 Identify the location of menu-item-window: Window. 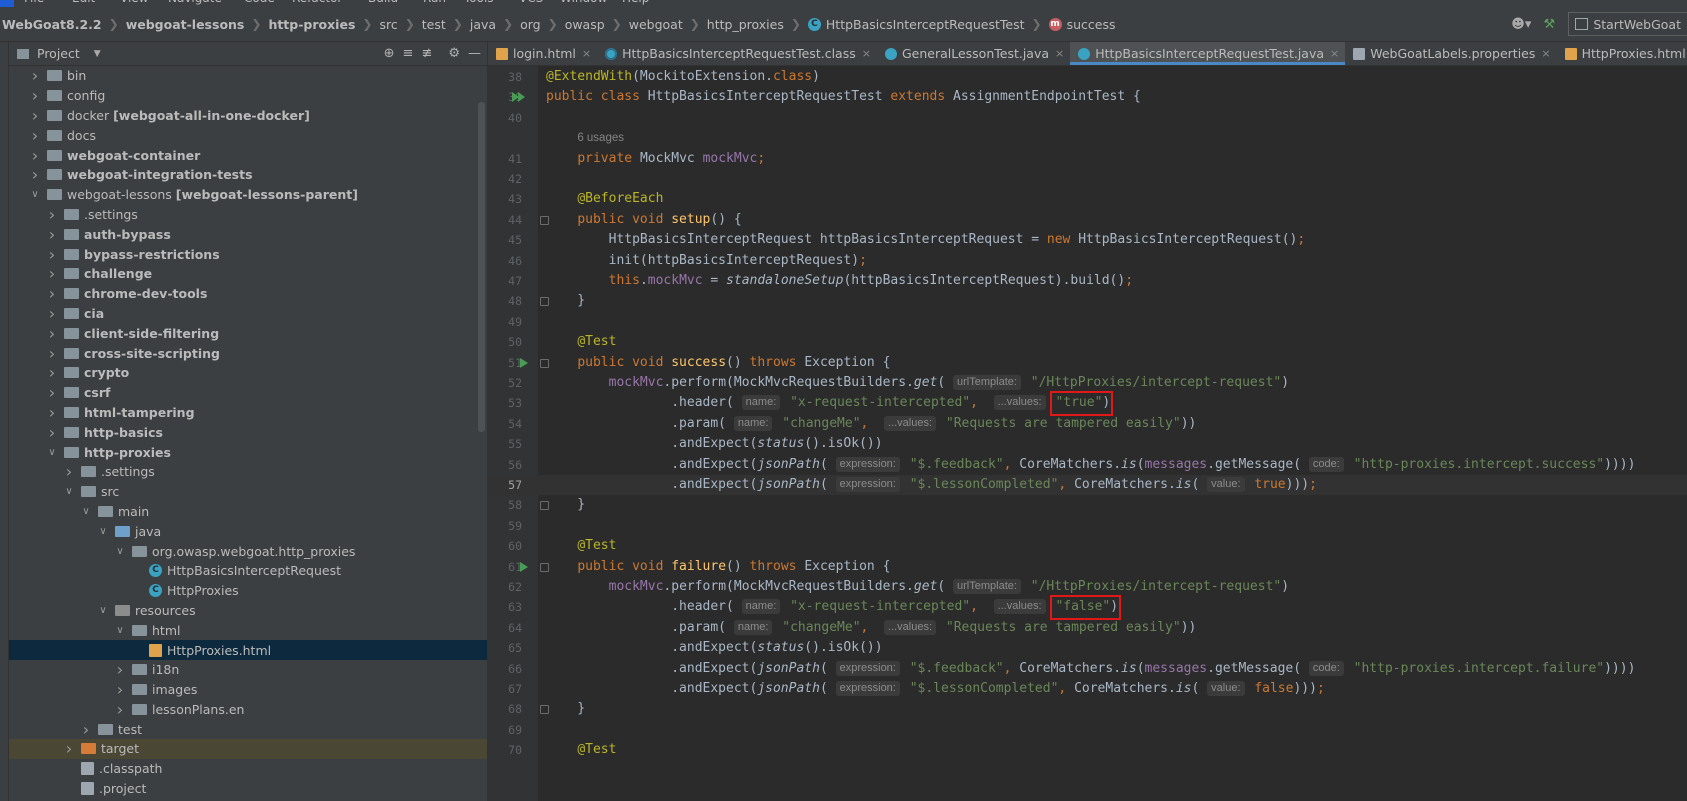
(583, 2).